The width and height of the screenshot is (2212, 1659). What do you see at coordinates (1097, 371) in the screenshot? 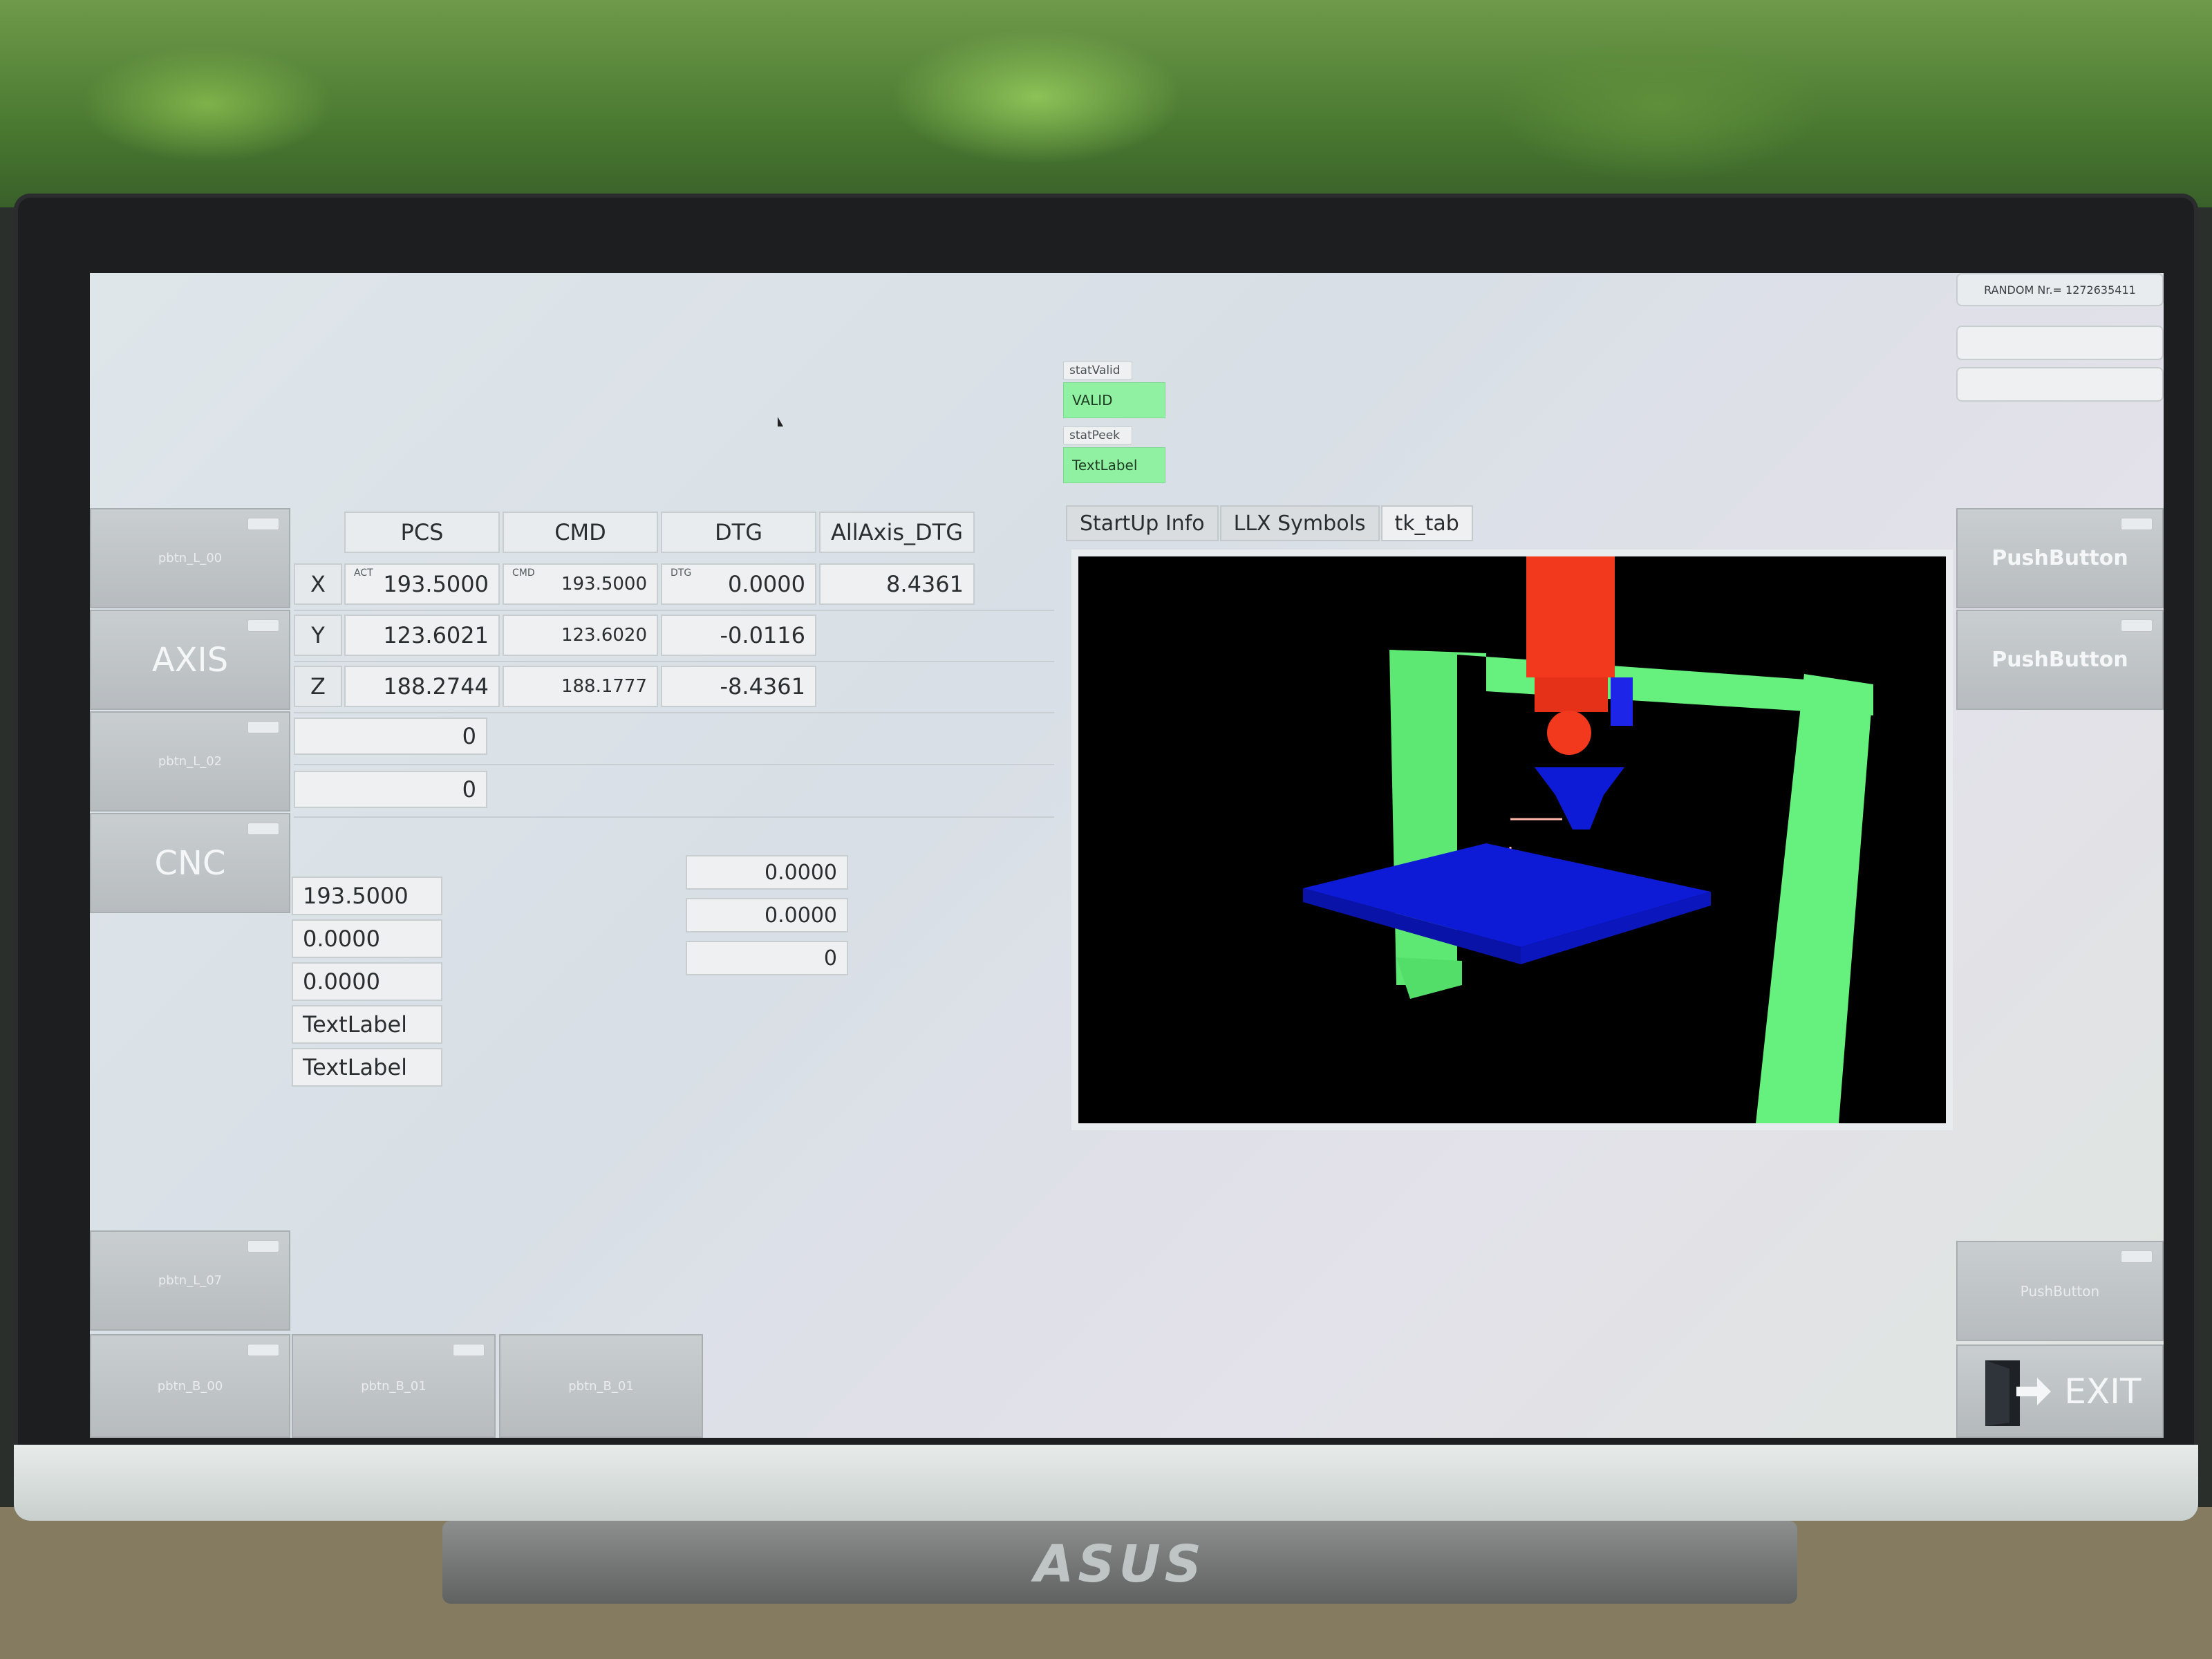
I see `stat-valid-label: statValid` at bounding box center [1097, 371].